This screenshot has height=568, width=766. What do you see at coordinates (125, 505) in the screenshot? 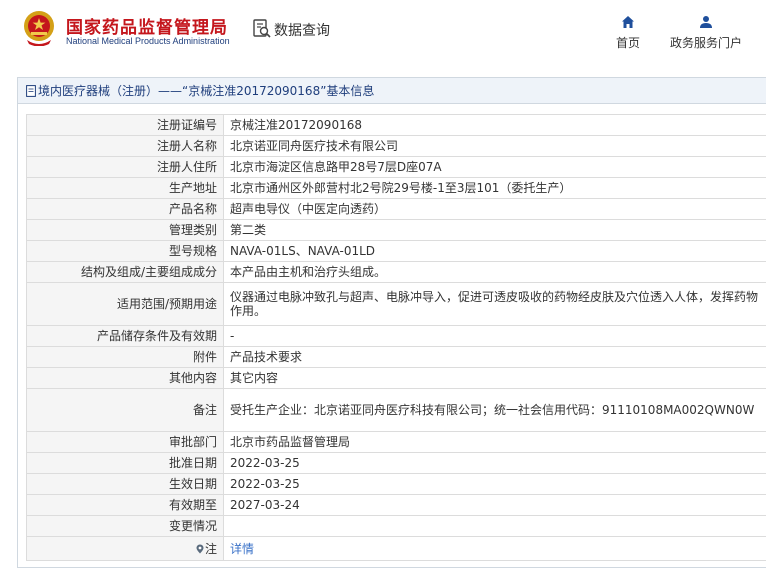
I see `field-label: 有效期至` at bounding box center [125, 505].